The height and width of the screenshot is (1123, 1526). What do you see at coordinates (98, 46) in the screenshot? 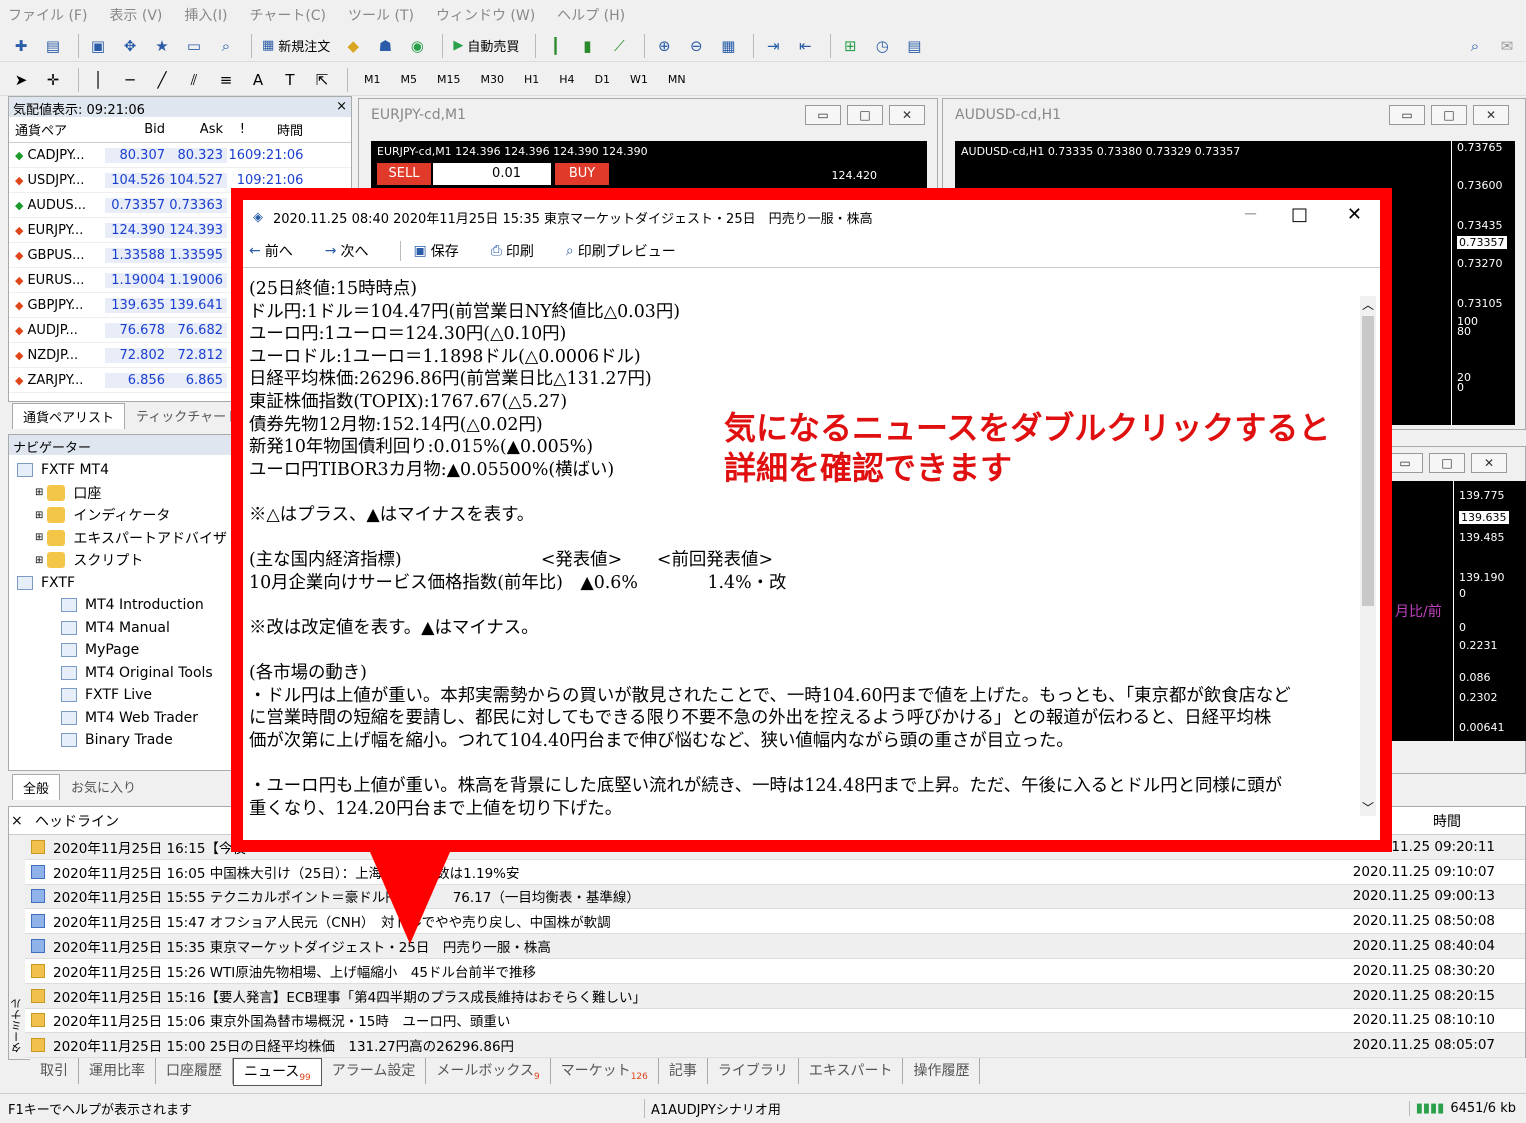
I see `market-watch-icon: ▣` at bounding box center [98, 46].